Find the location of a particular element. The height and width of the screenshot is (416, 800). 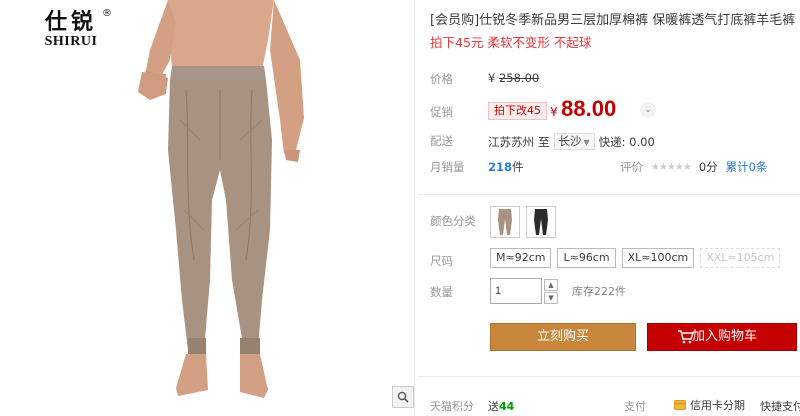

promo-label: 促销 is located at coordinates (441, 112).